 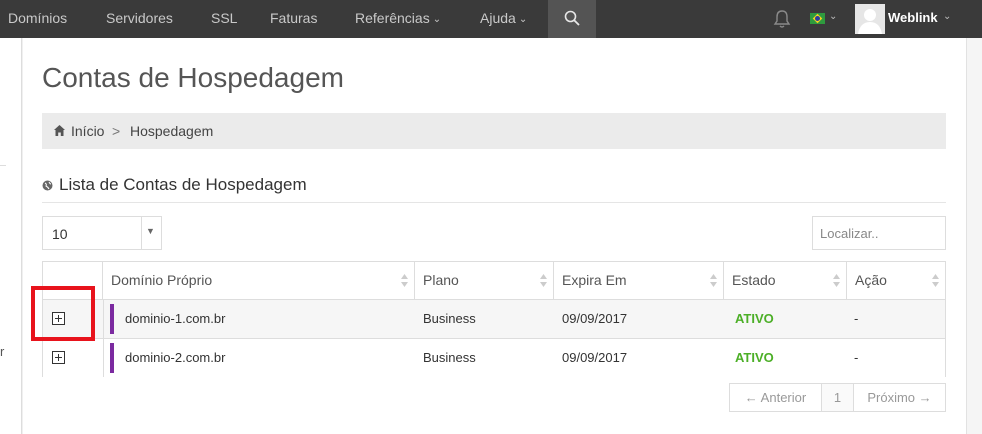 I want to click on column-header-plan: Plano, so click(x=484, y=280).